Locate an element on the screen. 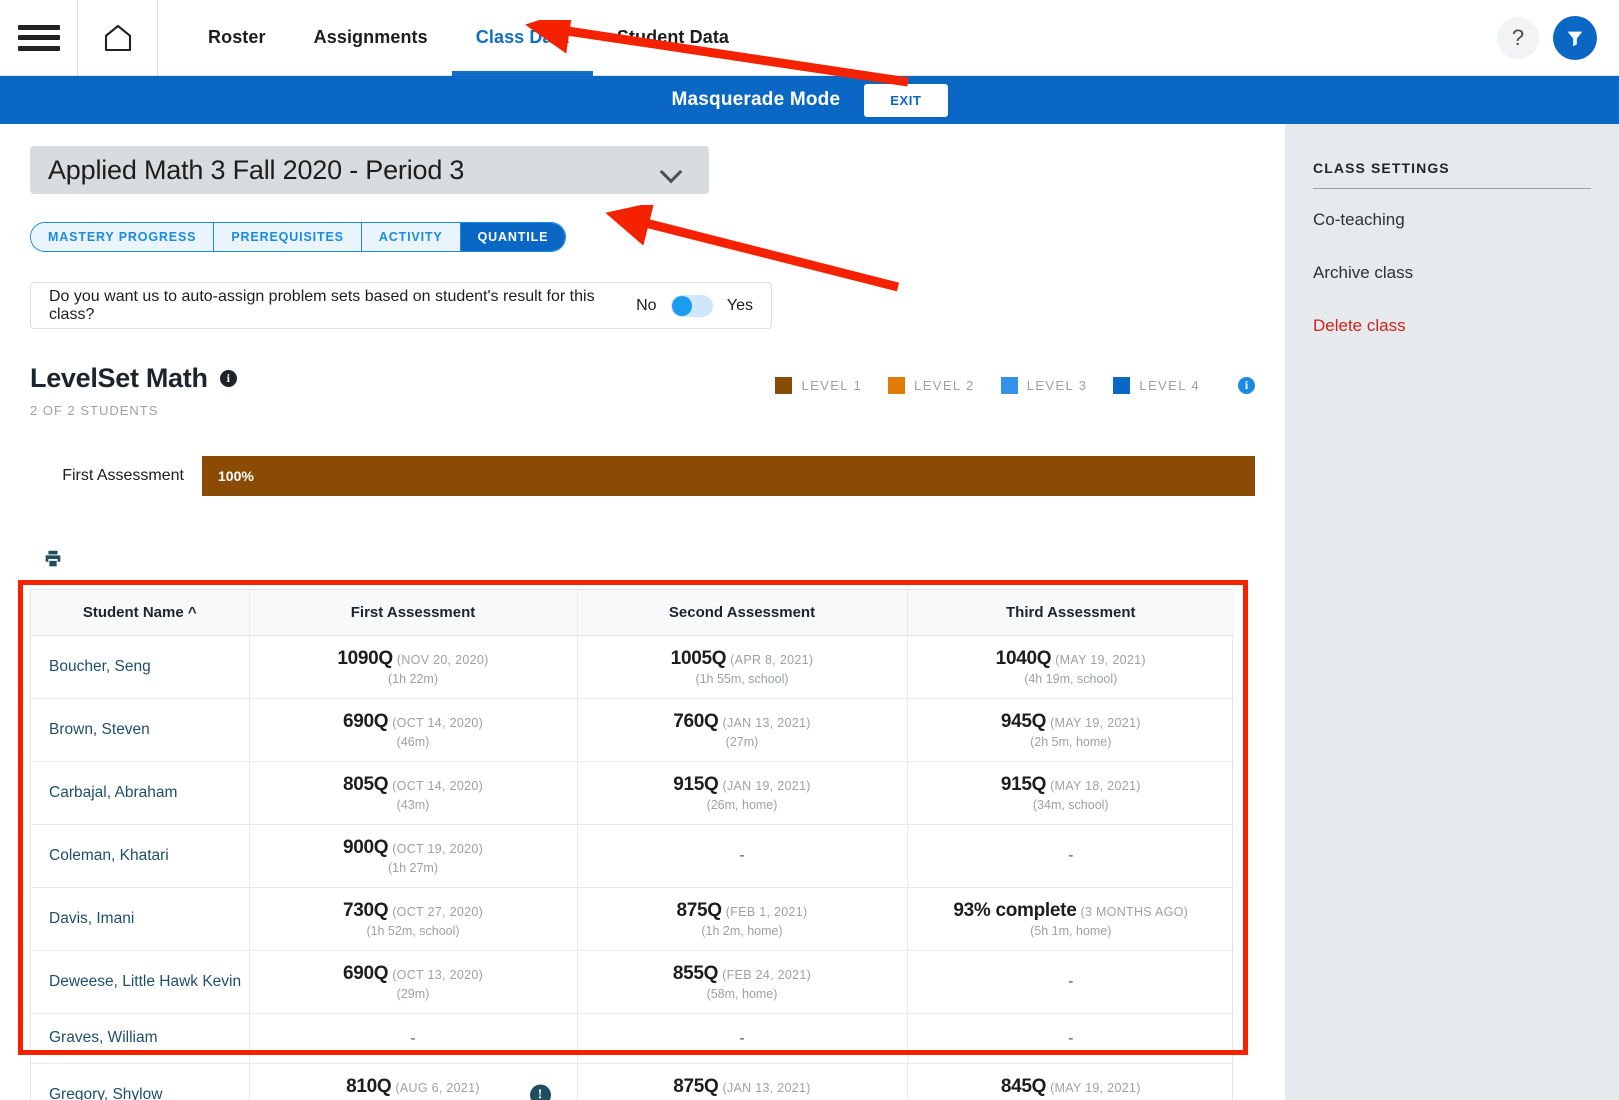 The image size is (1619, 1100). nav-link-class-data: Class Data is located at coordinates (522, 38).